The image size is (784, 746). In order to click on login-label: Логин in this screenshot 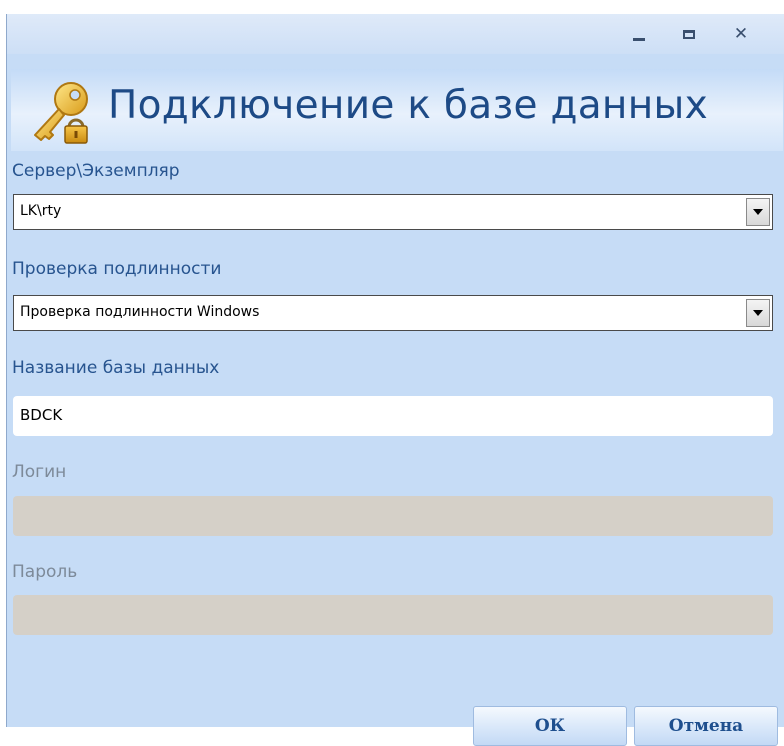, I will do `click(39, 472)`.